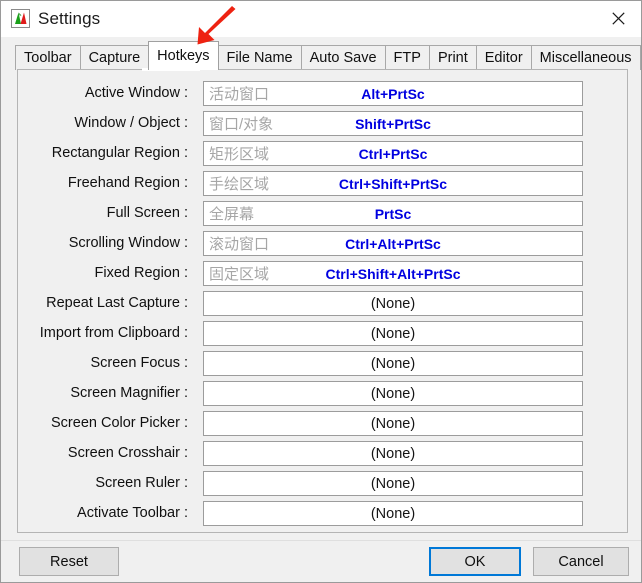  I want to click on tab-file-name: File Name, so click(259, 57).